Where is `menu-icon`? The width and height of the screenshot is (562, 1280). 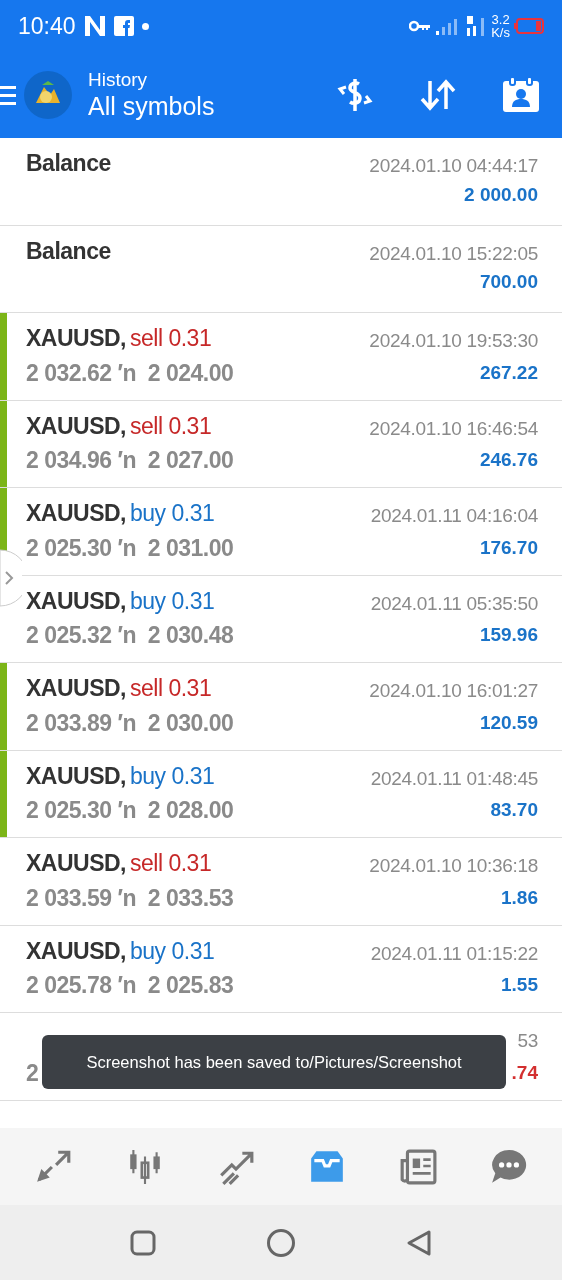 menu-icon is located at coordinates (8, 95).